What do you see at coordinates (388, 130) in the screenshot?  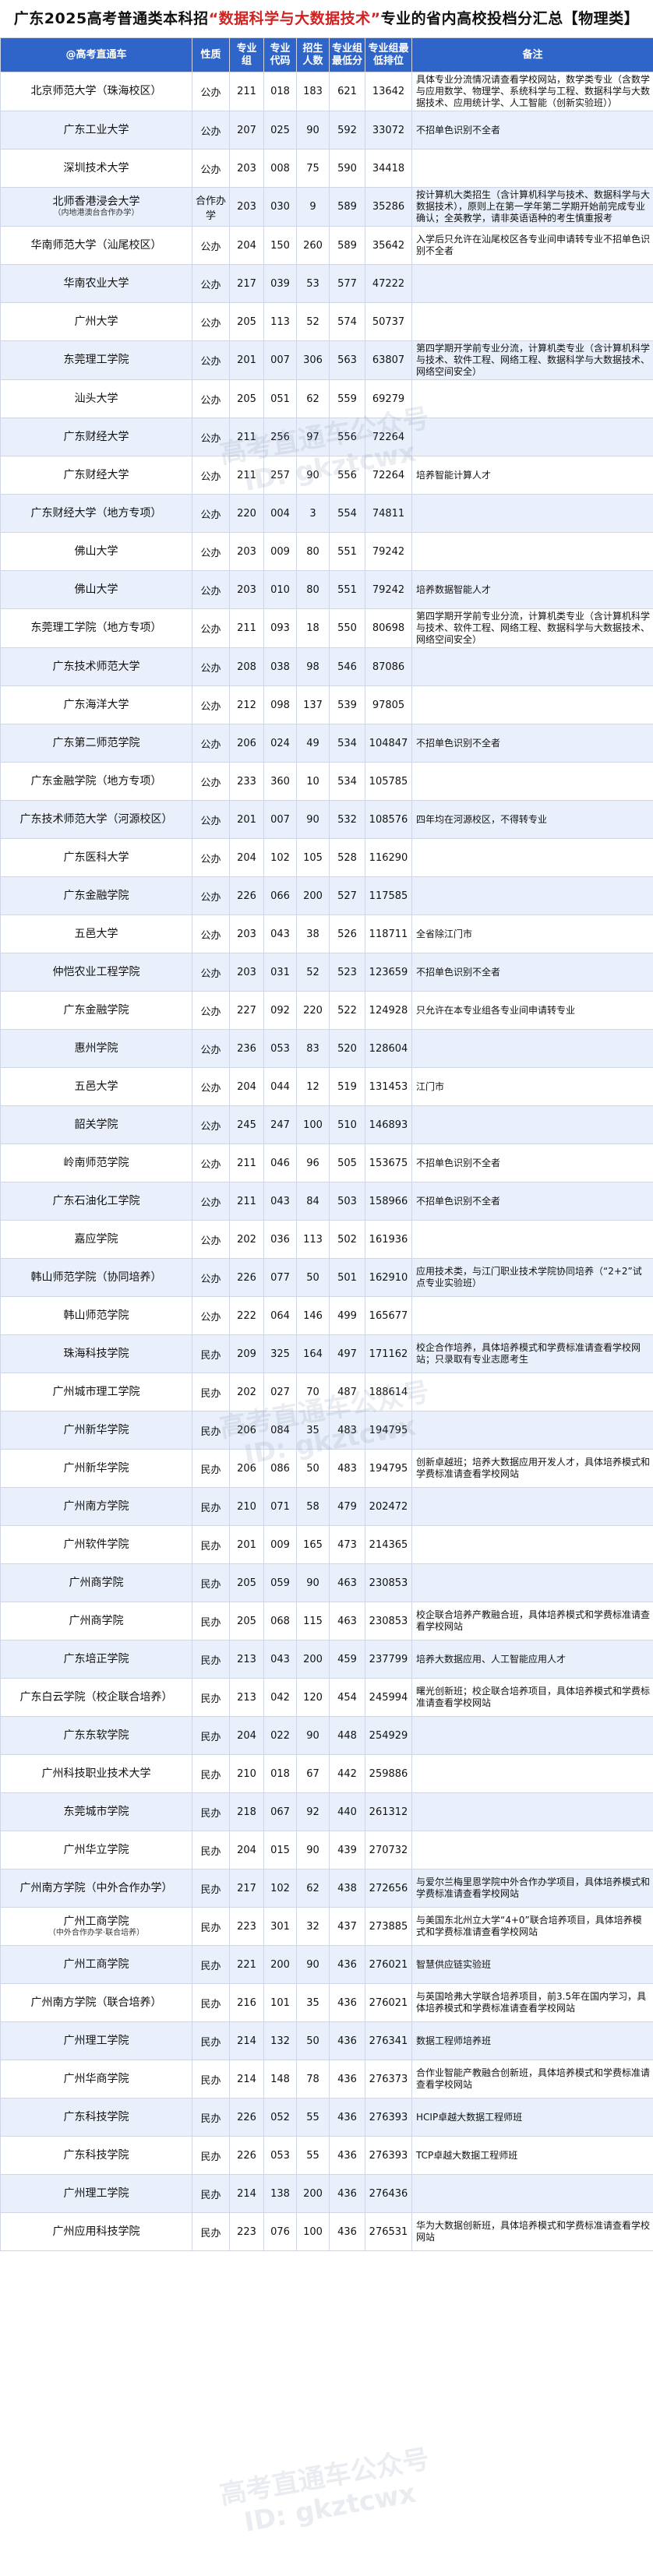 I see `cell-rank: 33072` at bounding box center [388, 130].